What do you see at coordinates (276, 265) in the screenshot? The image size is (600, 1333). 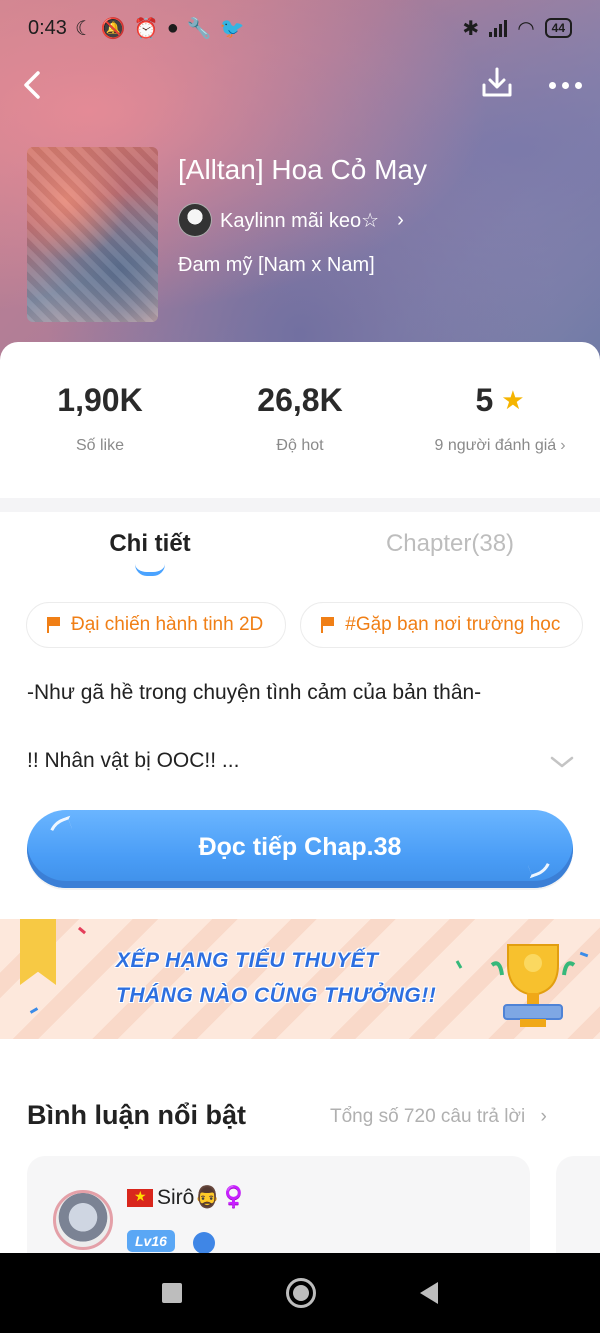 I see `book-genre: Đam mỹ [Nam x Nam]` at bounding box center [276, 265].